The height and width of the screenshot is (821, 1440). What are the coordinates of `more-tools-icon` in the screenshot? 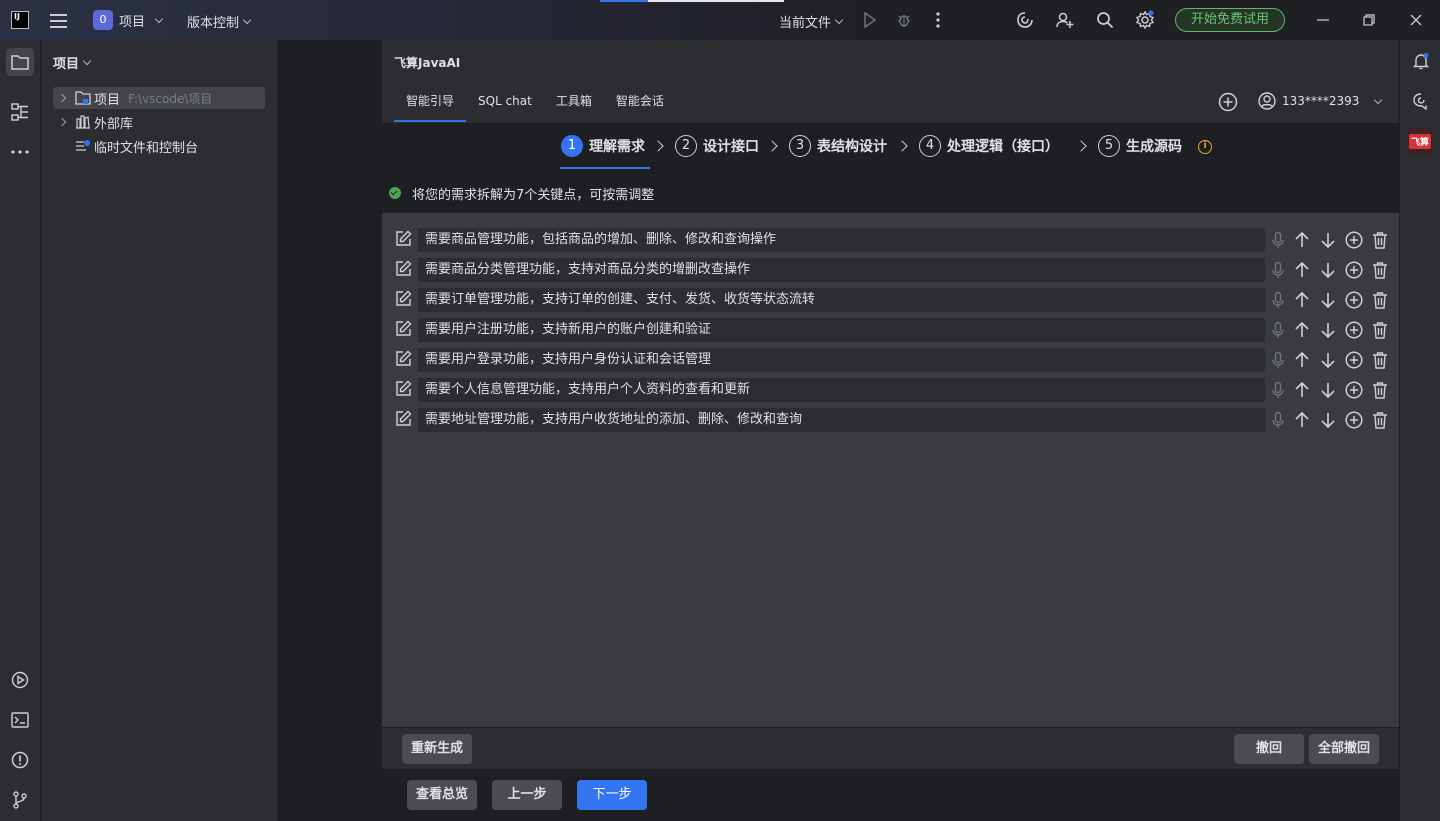 It's located at (20, 152).